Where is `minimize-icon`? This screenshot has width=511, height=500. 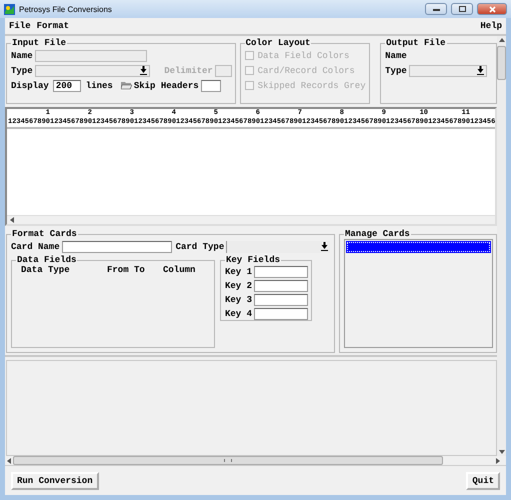
minimize-icon is located at coordinates (436, 9).